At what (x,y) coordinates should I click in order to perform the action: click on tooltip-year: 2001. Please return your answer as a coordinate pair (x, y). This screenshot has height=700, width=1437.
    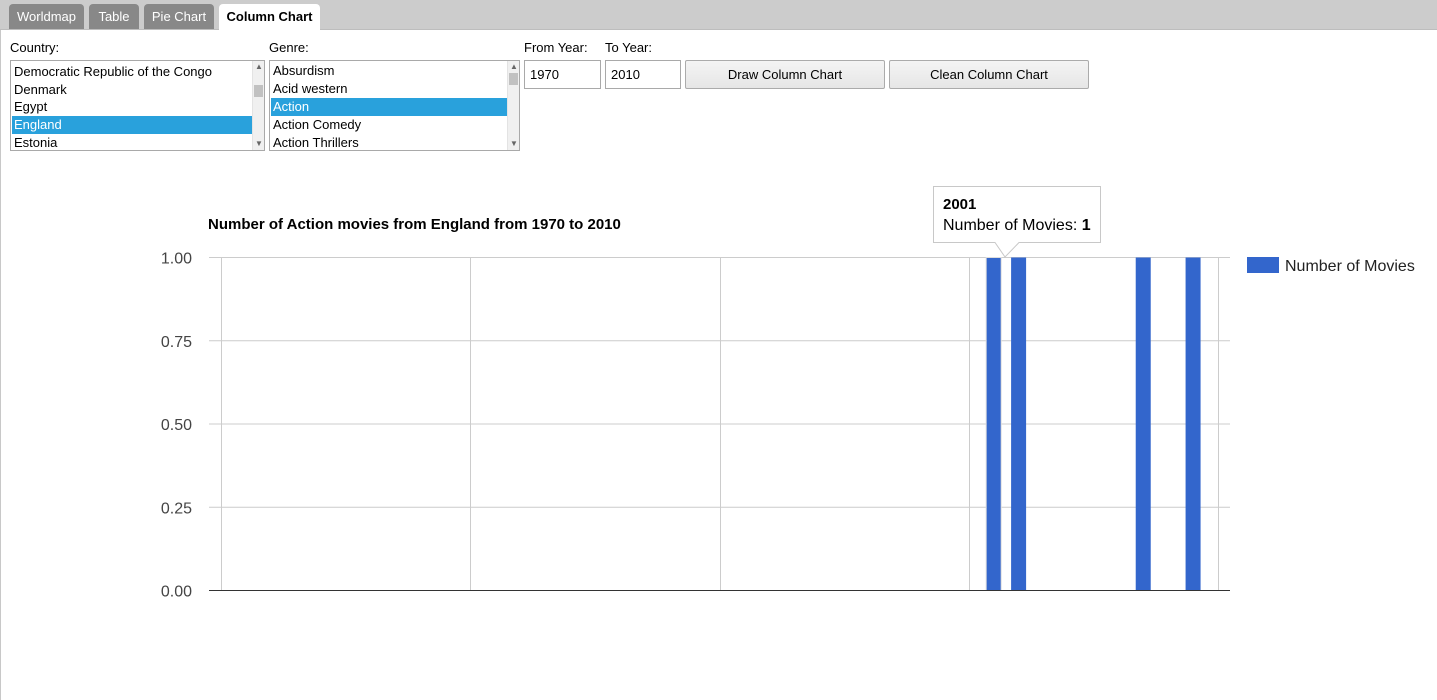
    Looking at the image, I should click on (959, 204).